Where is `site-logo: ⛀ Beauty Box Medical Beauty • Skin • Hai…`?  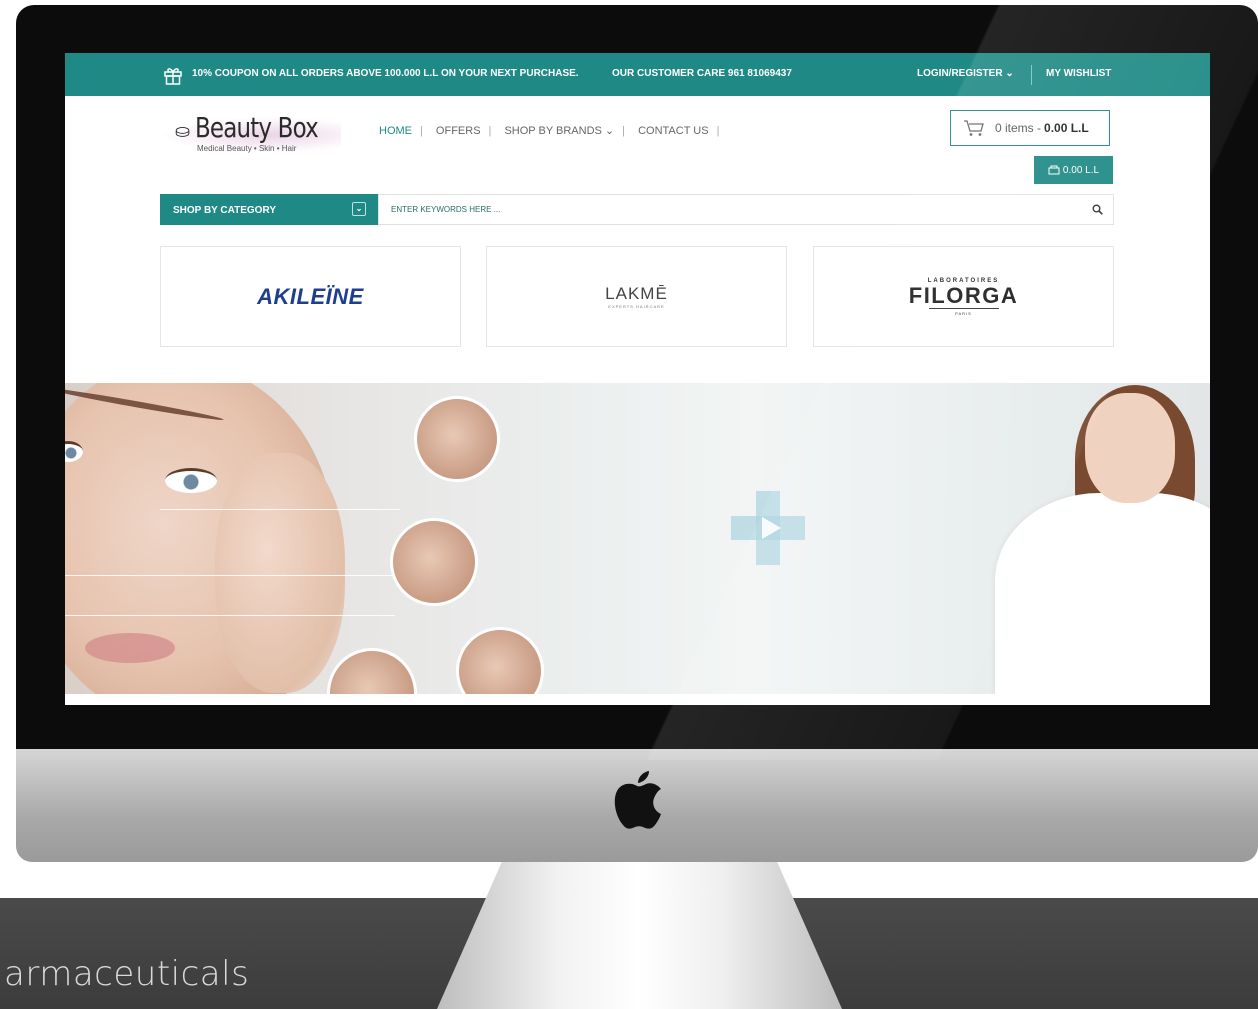
site-logo: ⛀ Beauty Box Medical Beauty • Skin • Hai… is located at coordinates (251, 134).